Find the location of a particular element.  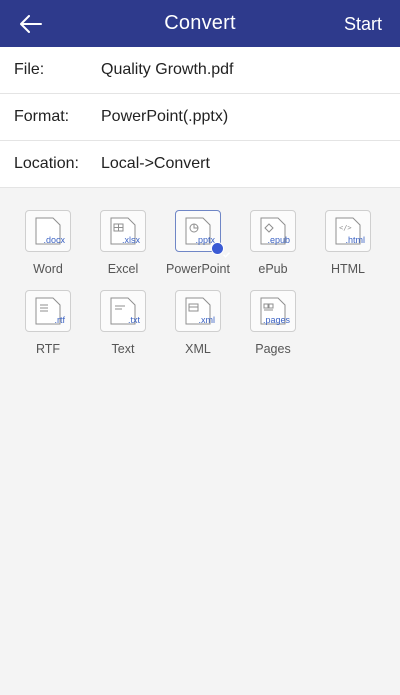

format-label-powerpoint: PowerPoint is located at coordinates (198, 269).